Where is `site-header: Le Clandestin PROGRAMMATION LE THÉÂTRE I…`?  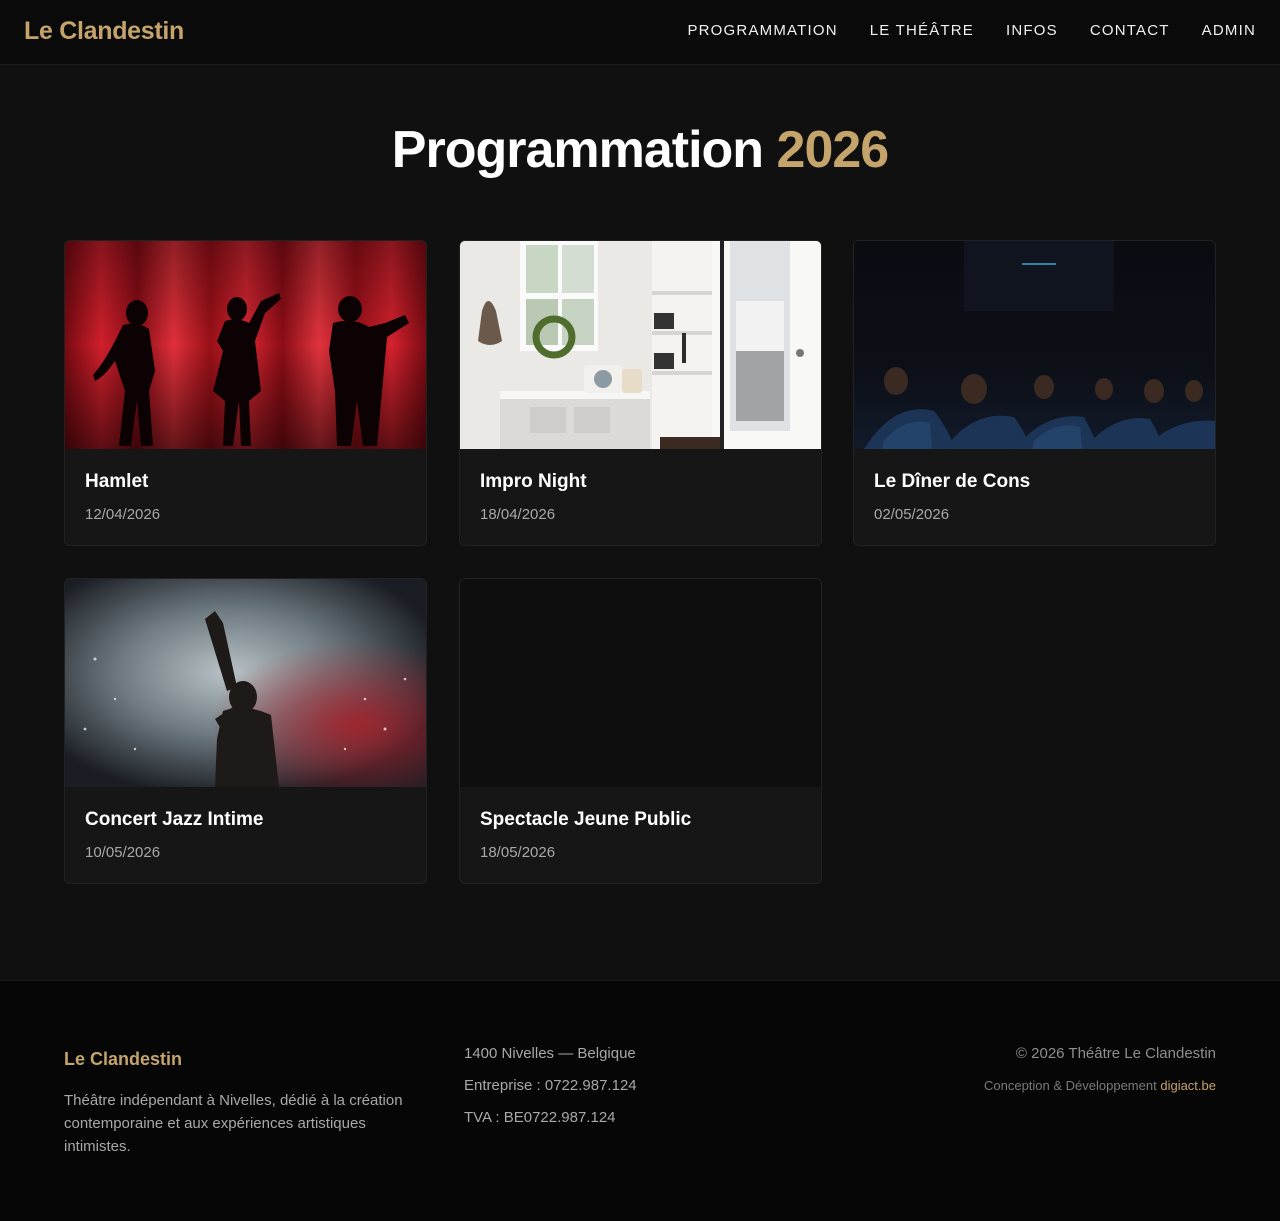
site-header: Le Clandestin PROGRAMMATION LE THÉÂTRE I… is located at coordinates (640, 32).